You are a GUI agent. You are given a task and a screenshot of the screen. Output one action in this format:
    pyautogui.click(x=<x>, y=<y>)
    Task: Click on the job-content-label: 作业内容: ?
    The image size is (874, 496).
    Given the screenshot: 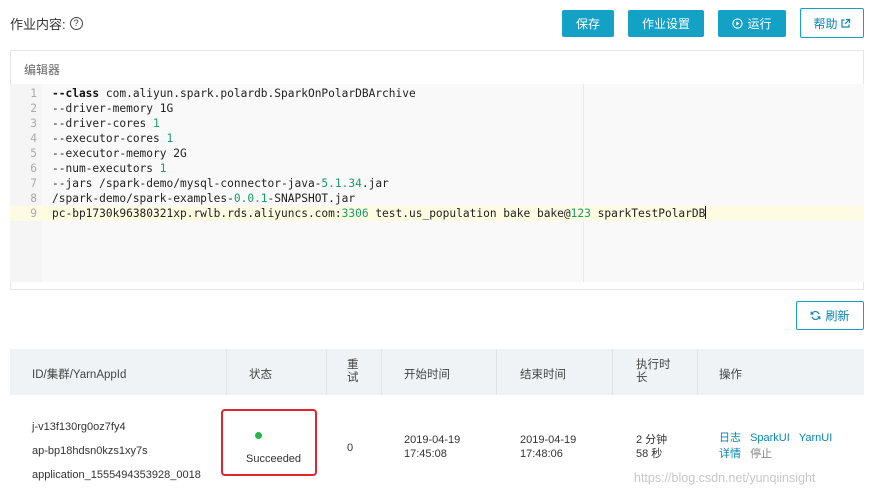 What is the action you would take?
    pyautogui.click(x=46, y=23)
    